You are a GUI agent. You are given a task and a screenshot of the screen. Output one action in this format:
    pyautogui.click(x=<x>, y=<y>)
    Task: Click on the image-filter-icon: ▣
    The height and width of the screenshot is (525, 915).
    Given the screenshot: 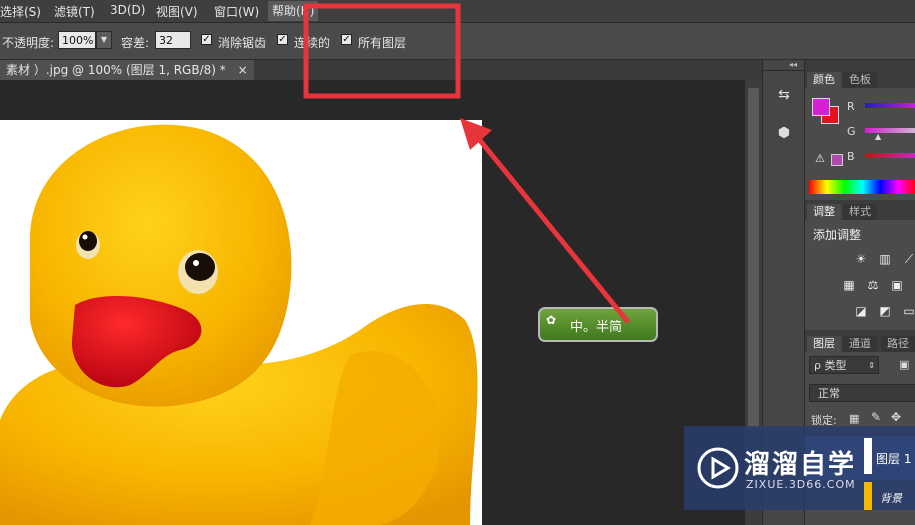 What is the action you would take?
    pyautogui.click(x=904, y=364)
    